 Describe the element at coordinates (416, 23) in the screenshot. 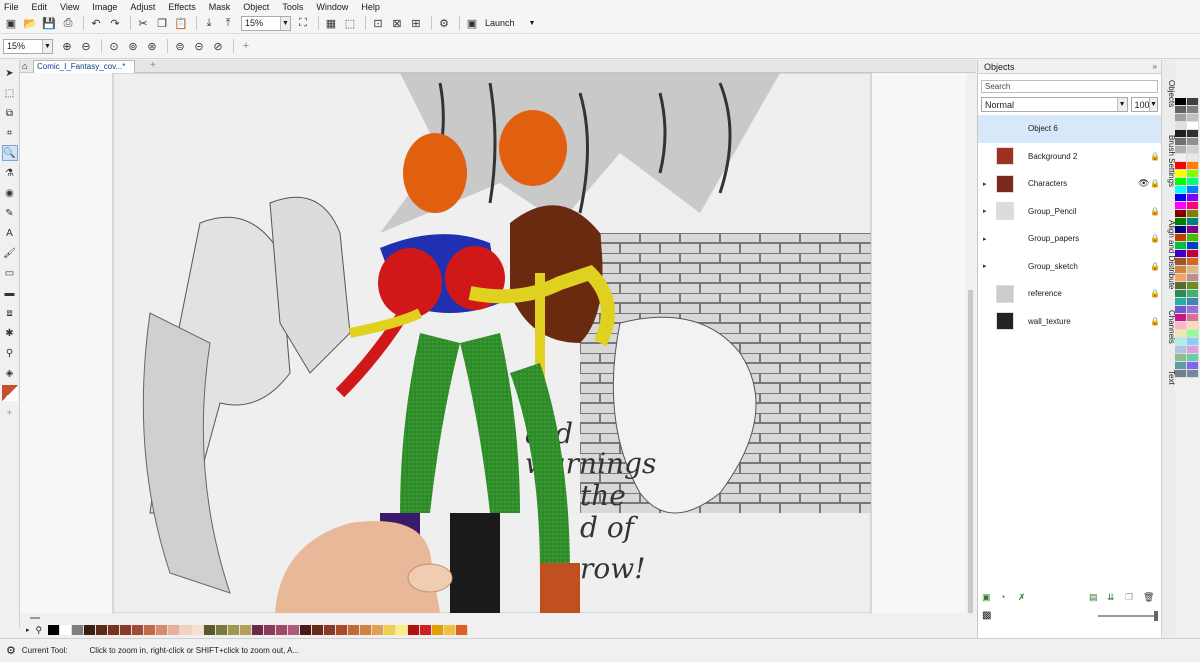

I see `guidelines-icon: ⊞` at that location.